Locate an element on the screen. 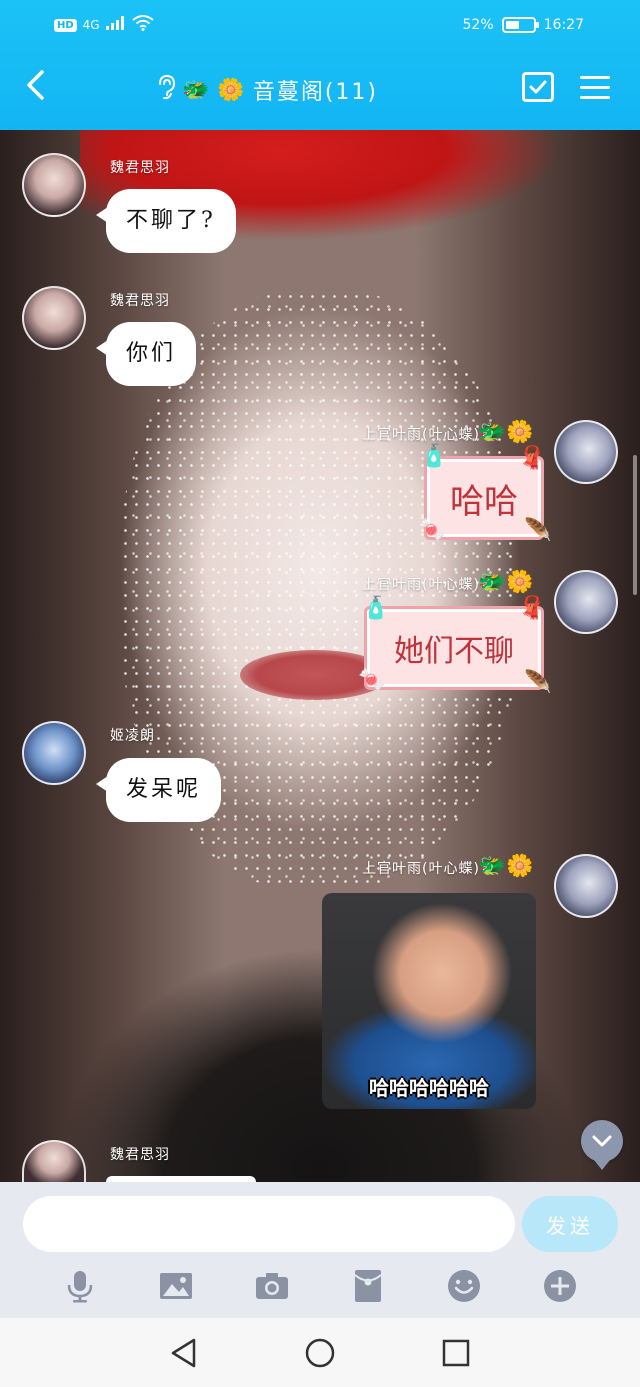 Image resolution: width=640 pixels, height=1387 pixels. chevron-down-icon is located at coordinates (602, 1141).